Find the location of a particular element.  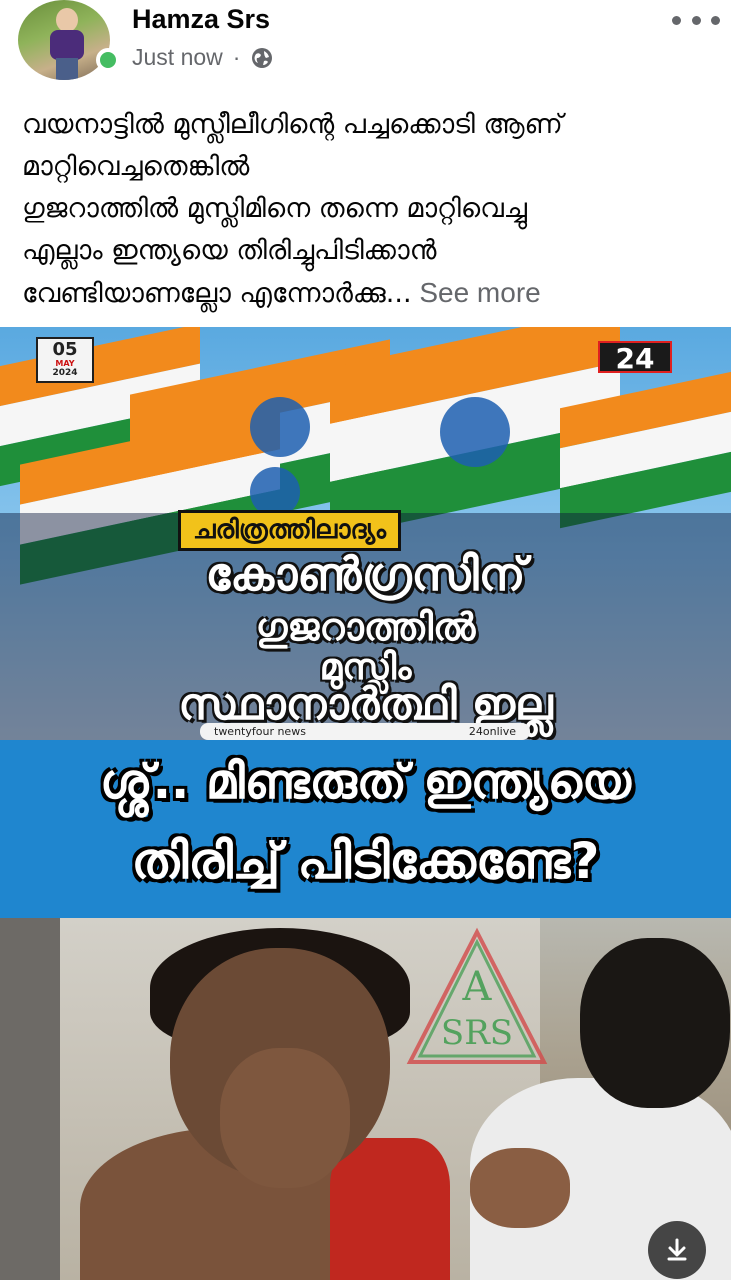

more-options-button is located at coordinates (696, 20).